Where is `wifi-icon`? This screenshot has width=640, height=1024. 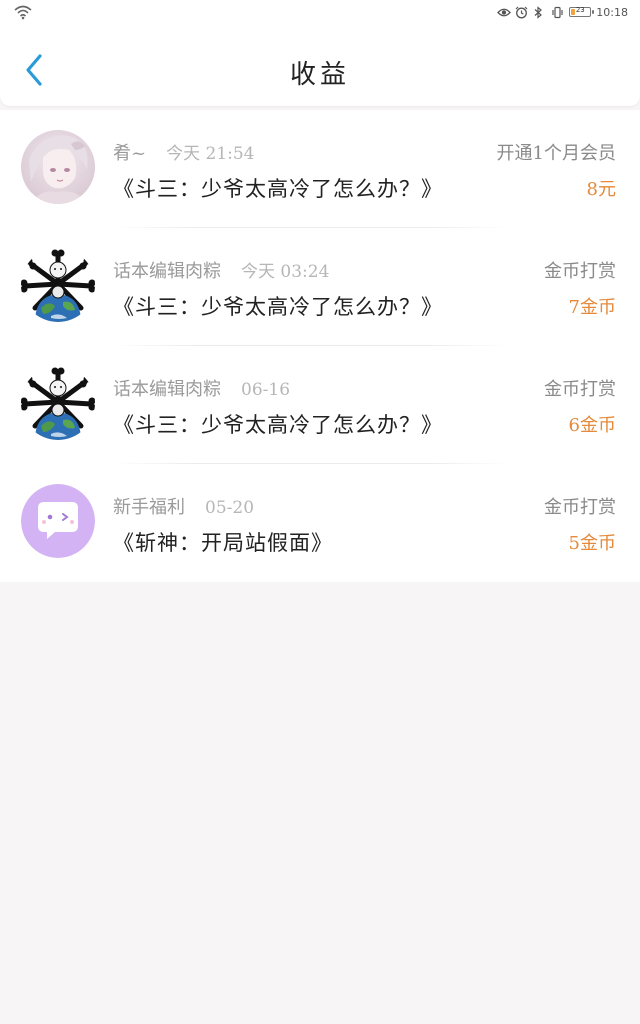 wifi-icon is located at coordinates (23, 12).